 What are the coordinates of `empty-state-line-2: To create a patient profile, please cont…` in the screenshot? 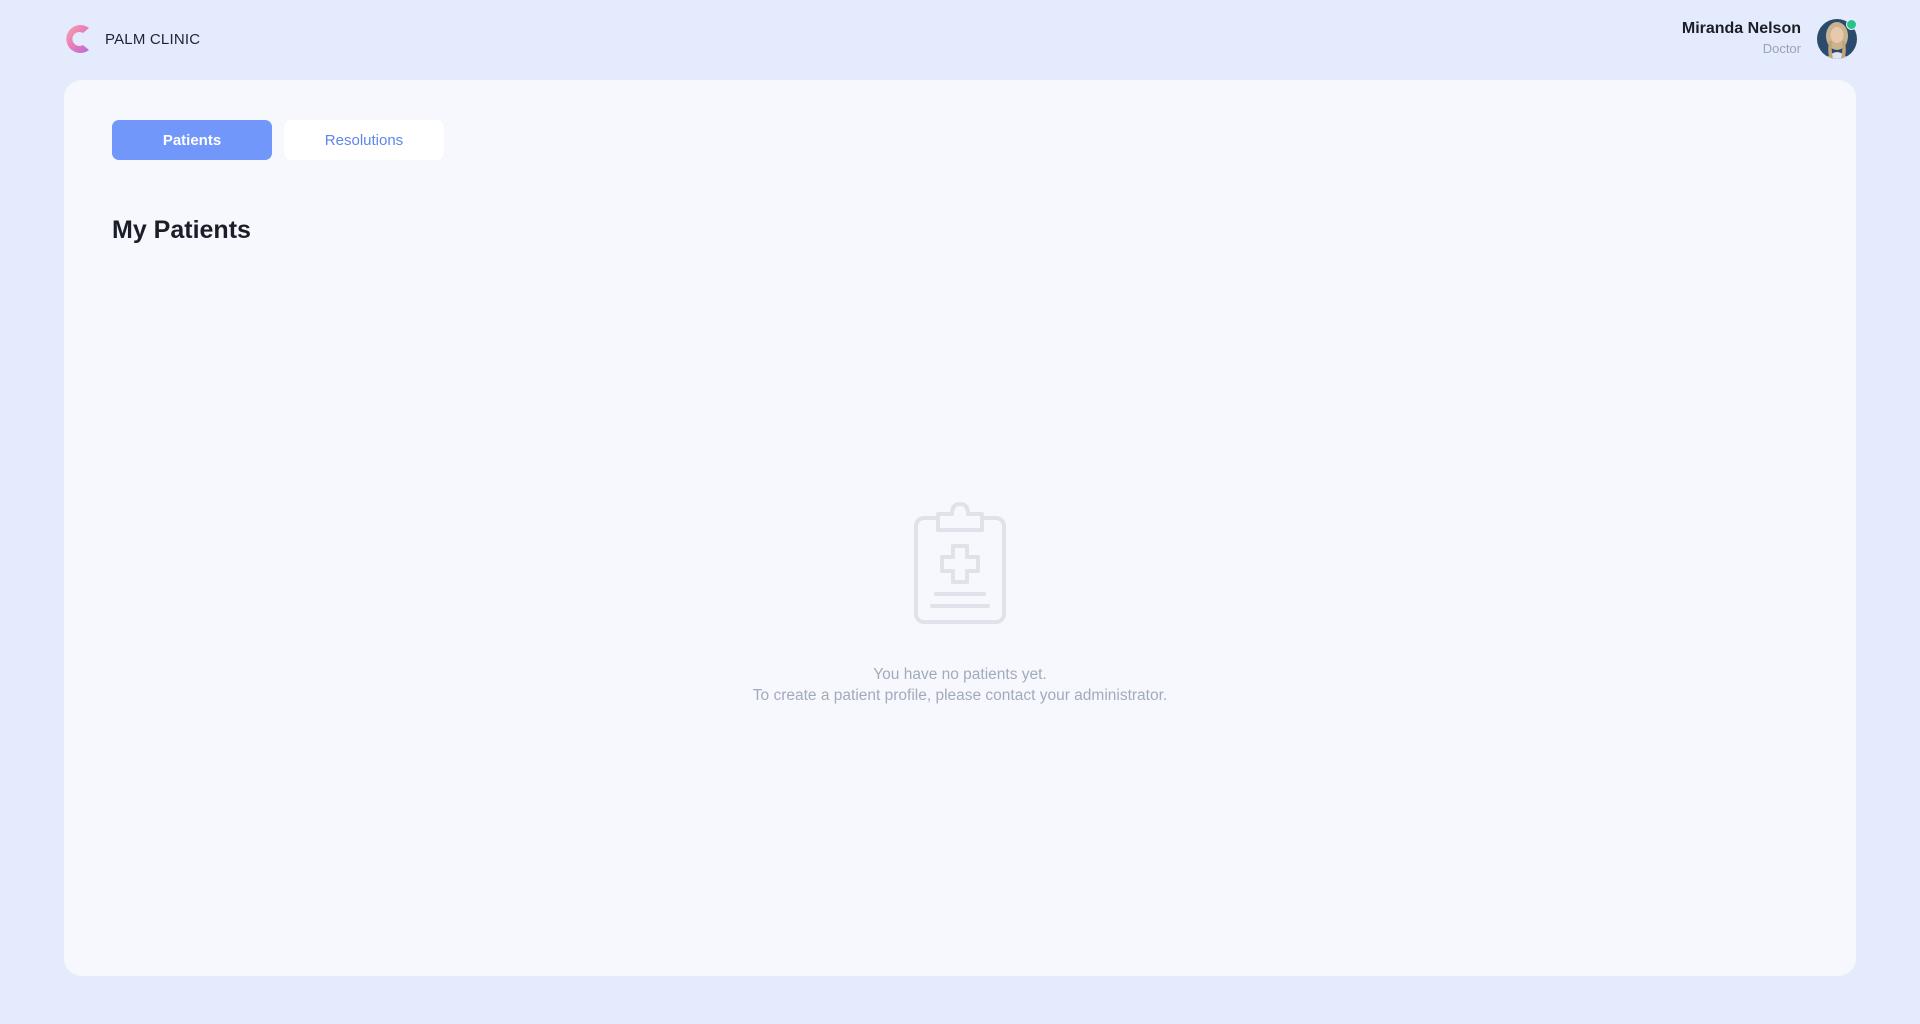 It's located at (960, 695).